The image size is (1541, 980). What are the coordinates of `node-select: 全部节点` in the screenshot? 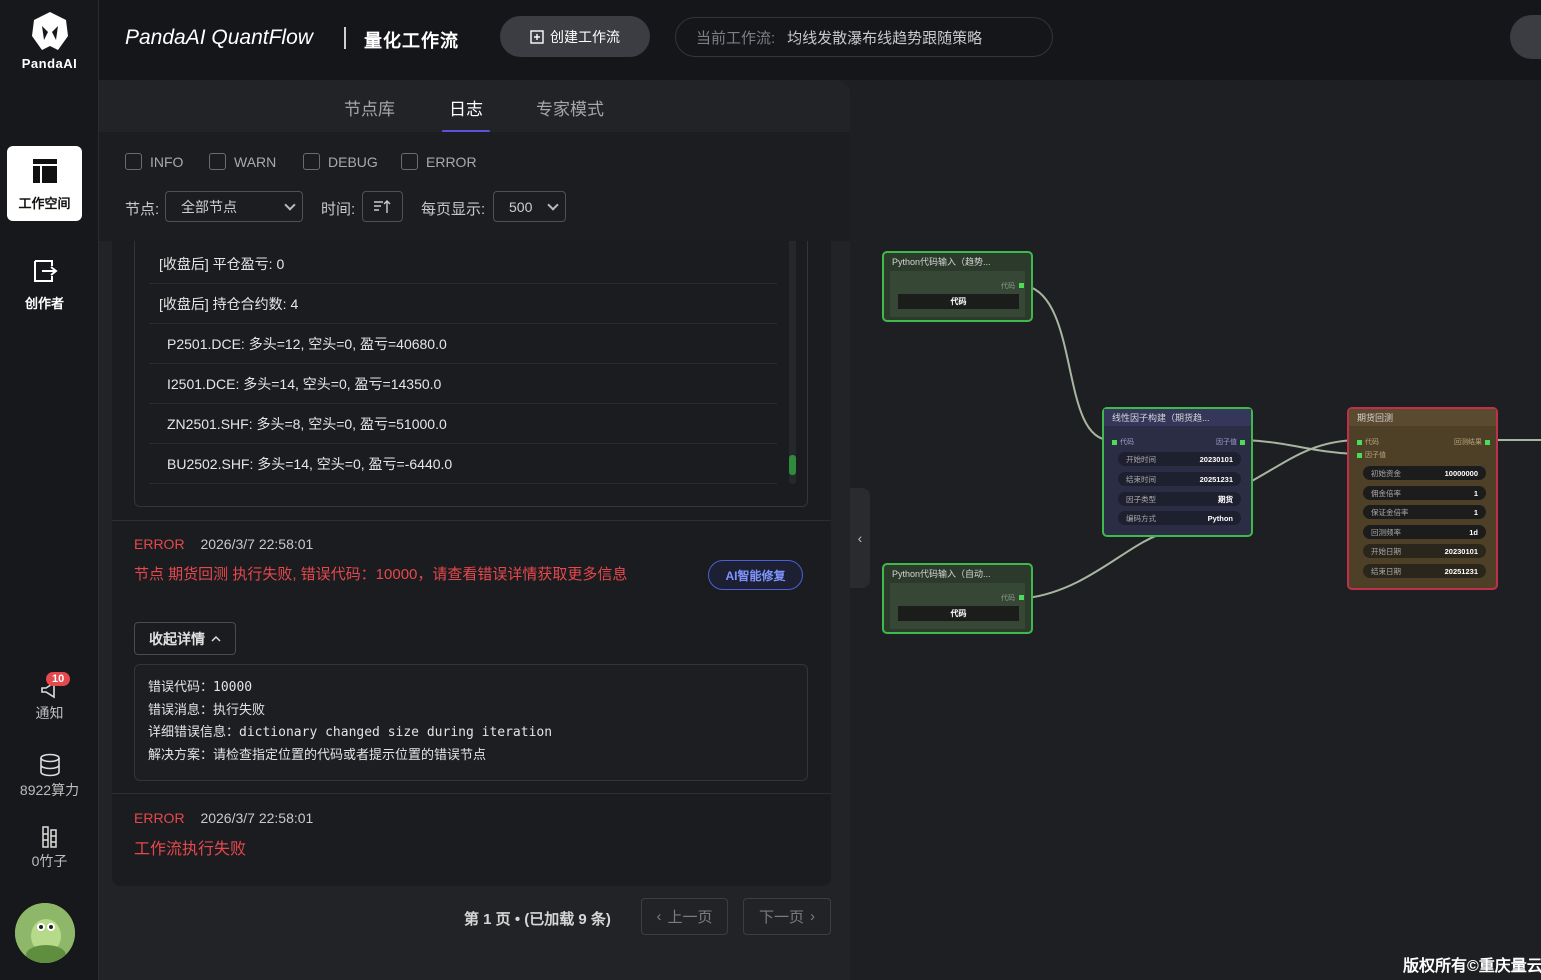 It's located at (234, 206).